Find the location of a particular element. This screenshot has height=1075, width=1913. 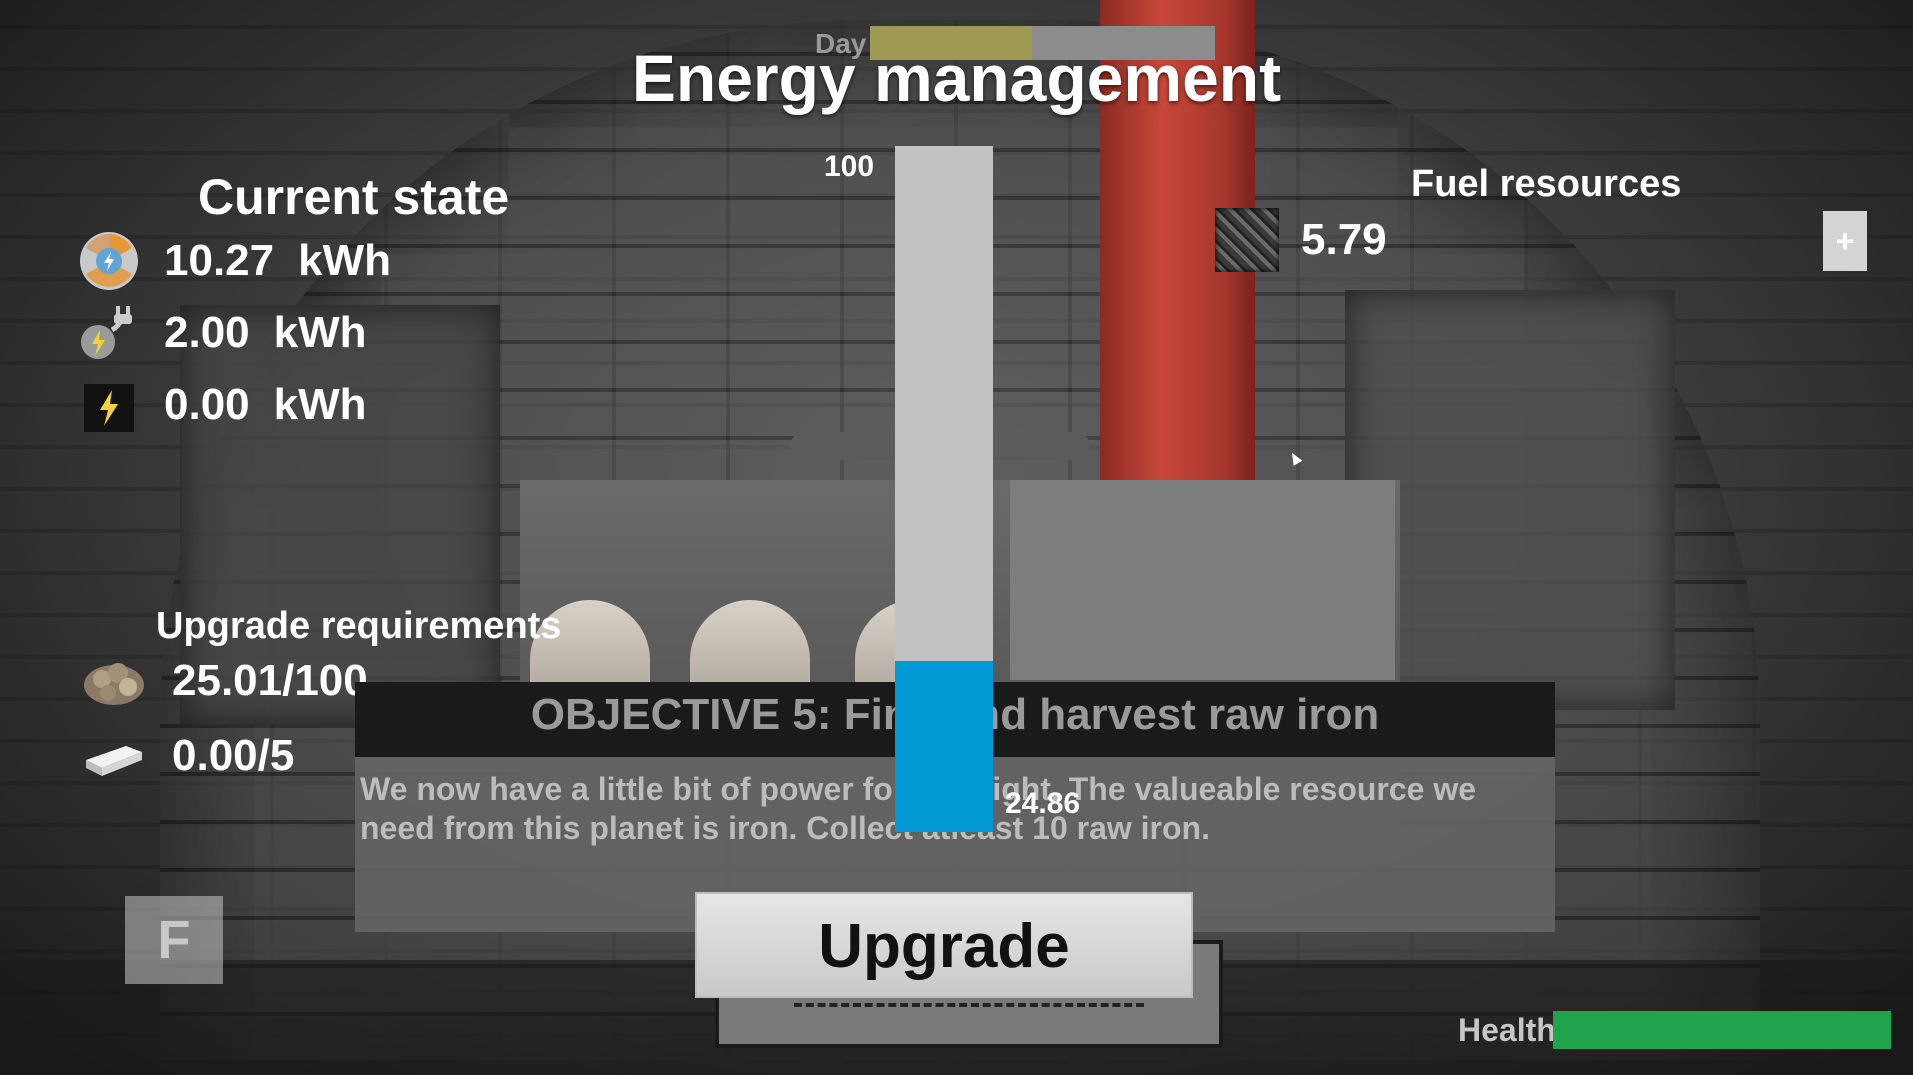

fuel-row: 5.79 is located at coordinates (1301, 240).